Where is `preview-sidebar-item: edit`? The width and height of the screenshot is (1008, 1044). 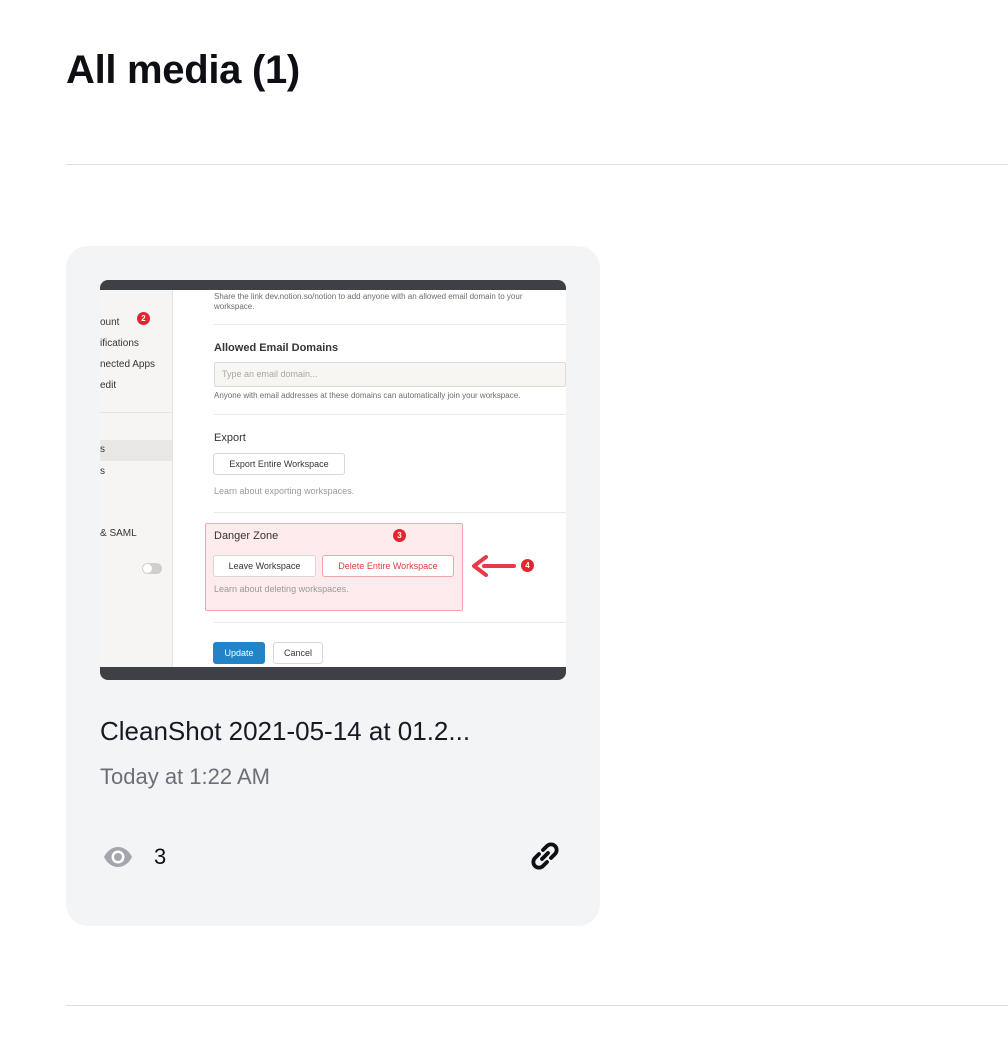
preview-sidebar-item: edit is located at coordinates (108, 385).